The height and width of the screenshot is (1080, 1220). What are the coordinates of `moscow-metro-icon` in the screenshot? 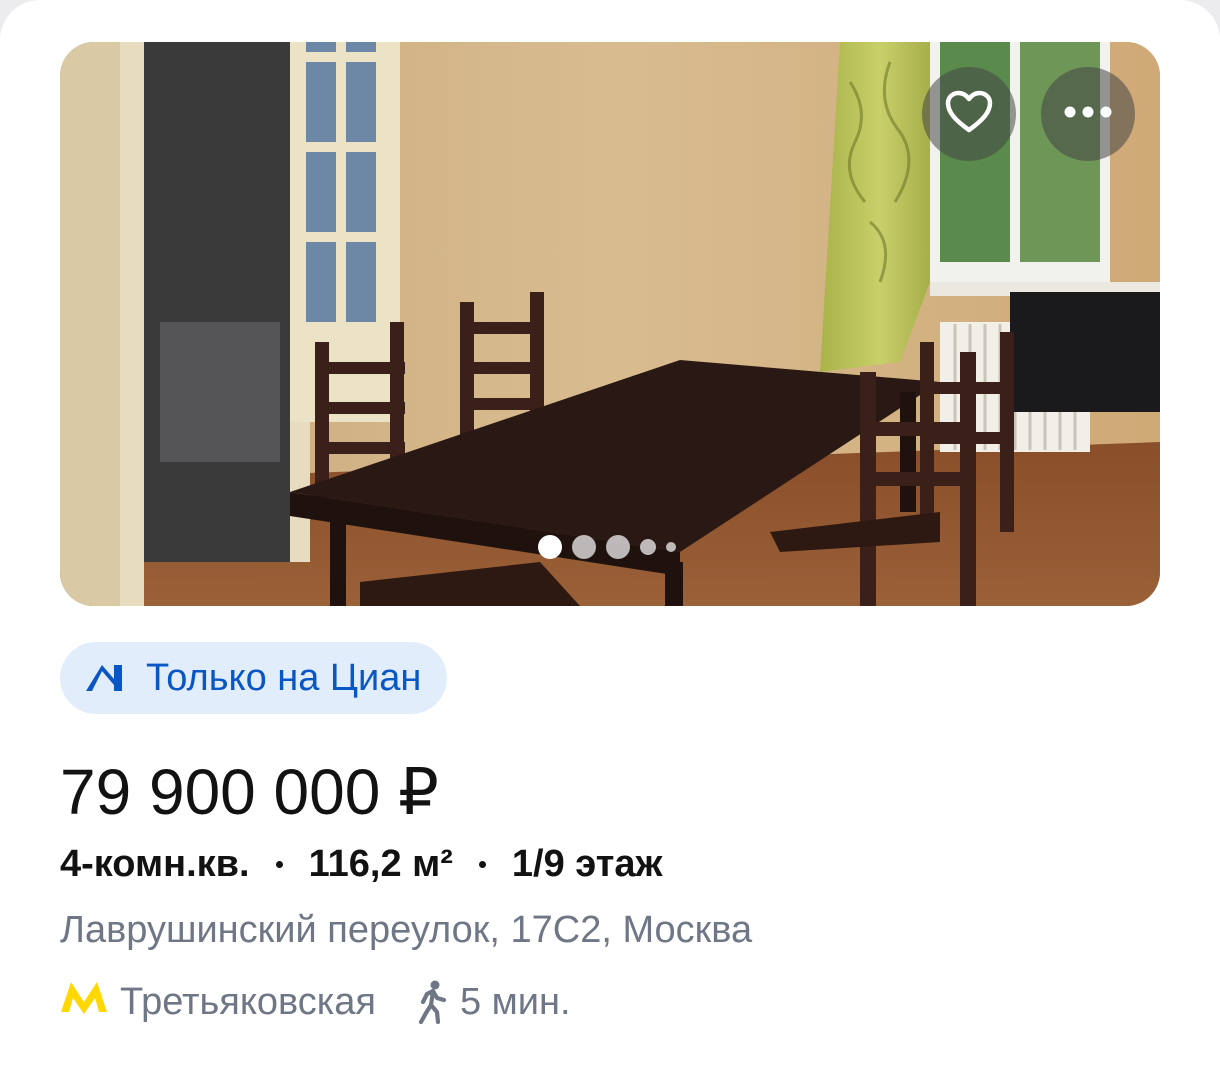 It's located at (84, 1002).